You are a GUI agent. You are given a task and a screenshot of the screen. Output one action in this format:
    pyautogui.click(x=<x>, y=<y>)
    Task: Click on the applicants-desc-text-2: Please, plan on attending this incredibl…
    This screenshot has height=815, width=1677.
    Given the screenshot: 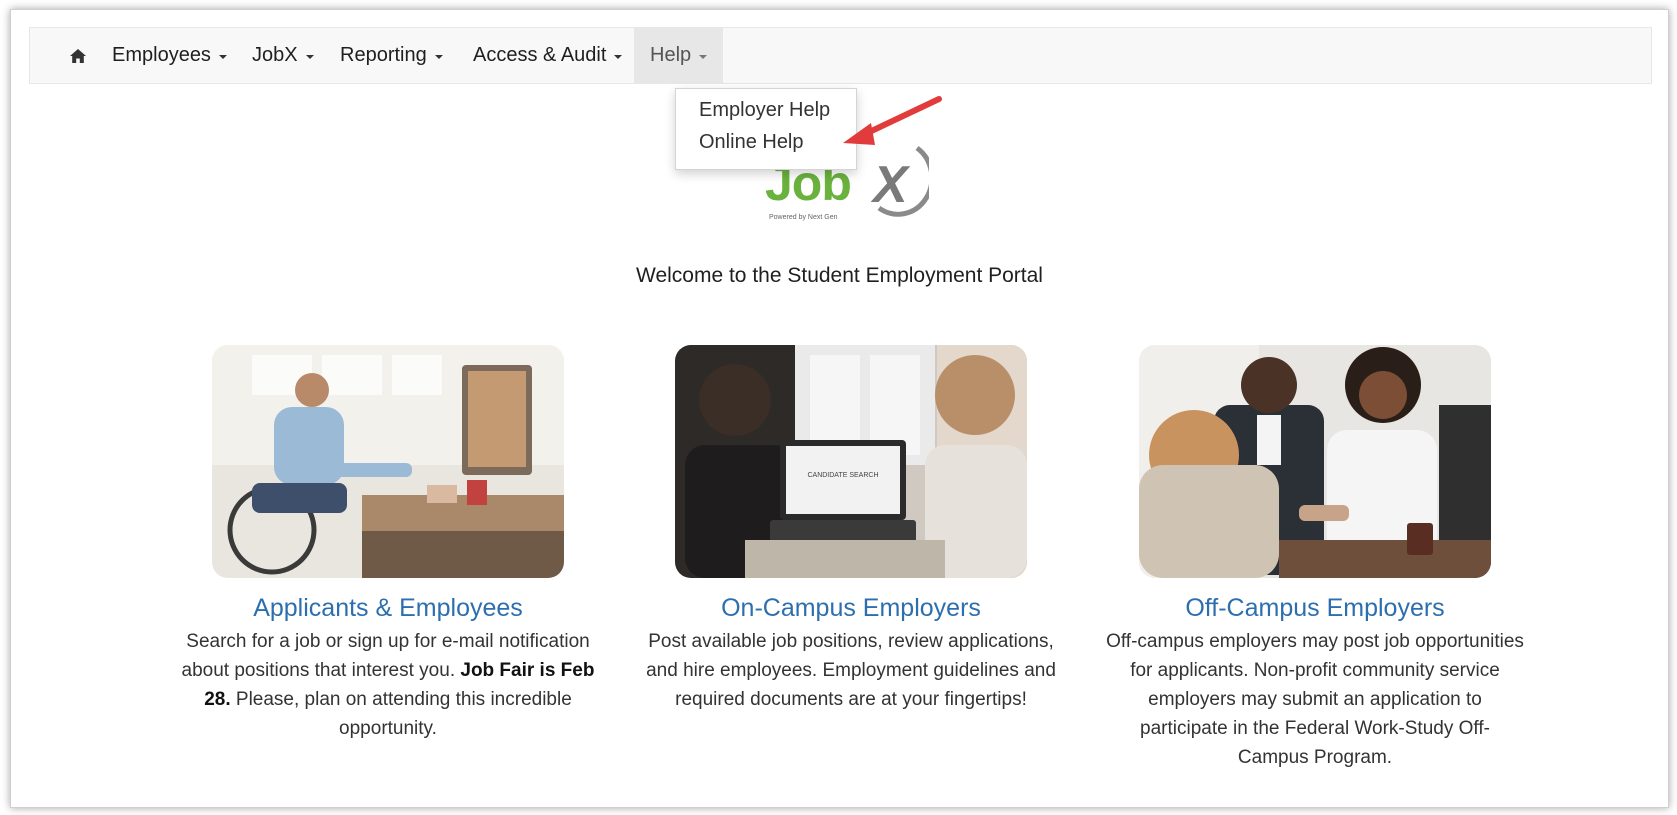 What is the action you would take?
    pyautogui.click(x=403, y=714)
    